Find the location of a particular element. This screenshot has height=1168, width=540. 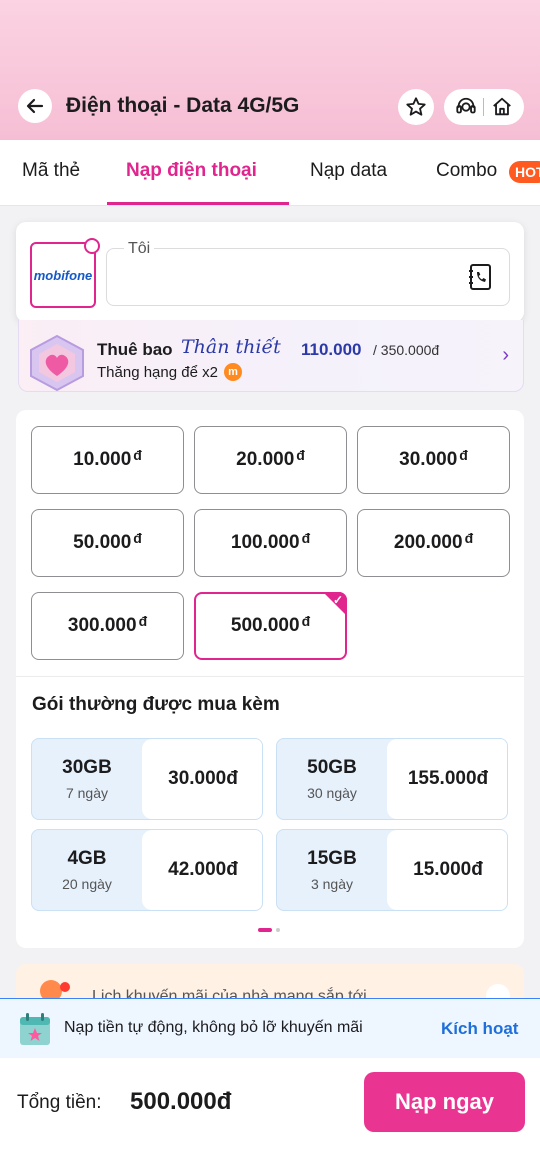

app-header: Điện thoại - Data 4G/5G is located at coordinates (270, 70).